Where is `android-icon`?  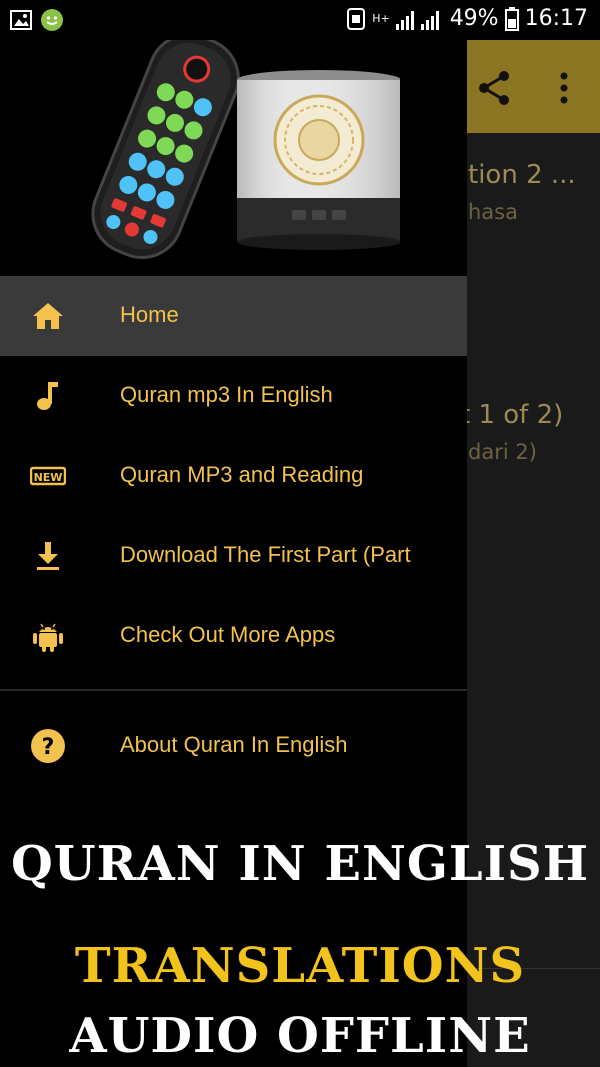
android-icon is located at coordinates (48, 637).